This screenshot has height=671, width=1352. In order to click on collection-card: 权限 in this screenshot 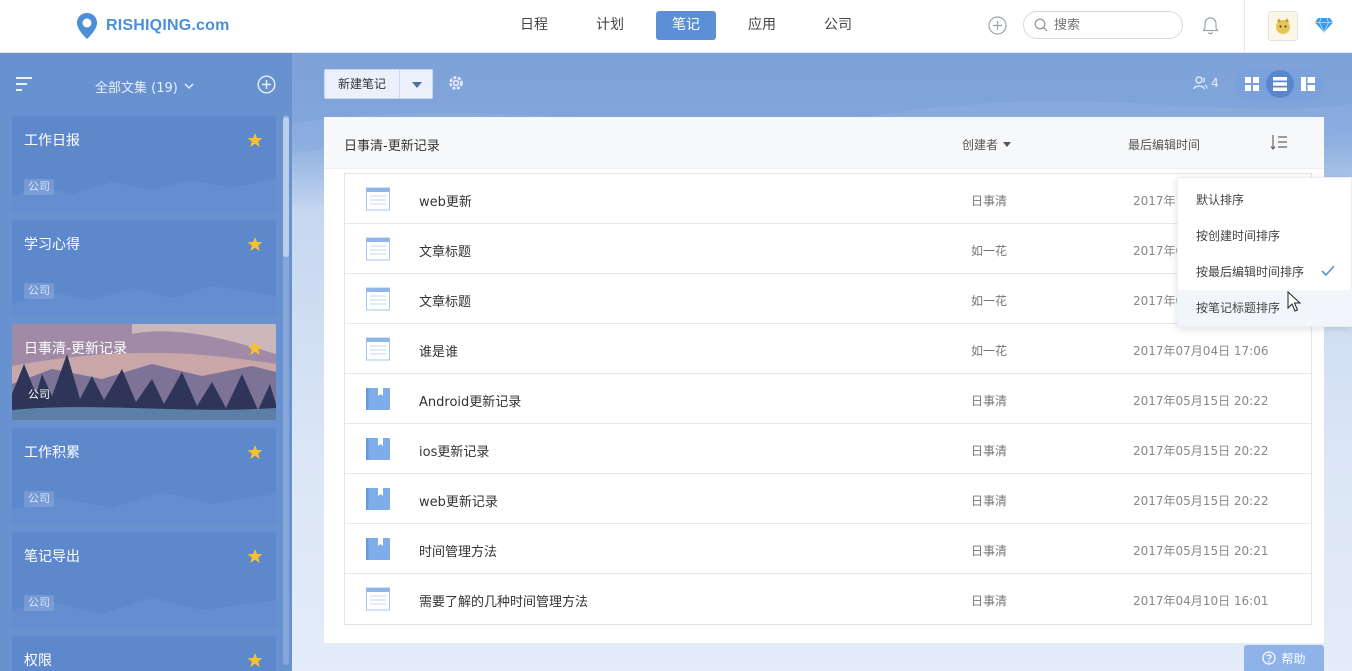, I will do `click(144, 653)`.